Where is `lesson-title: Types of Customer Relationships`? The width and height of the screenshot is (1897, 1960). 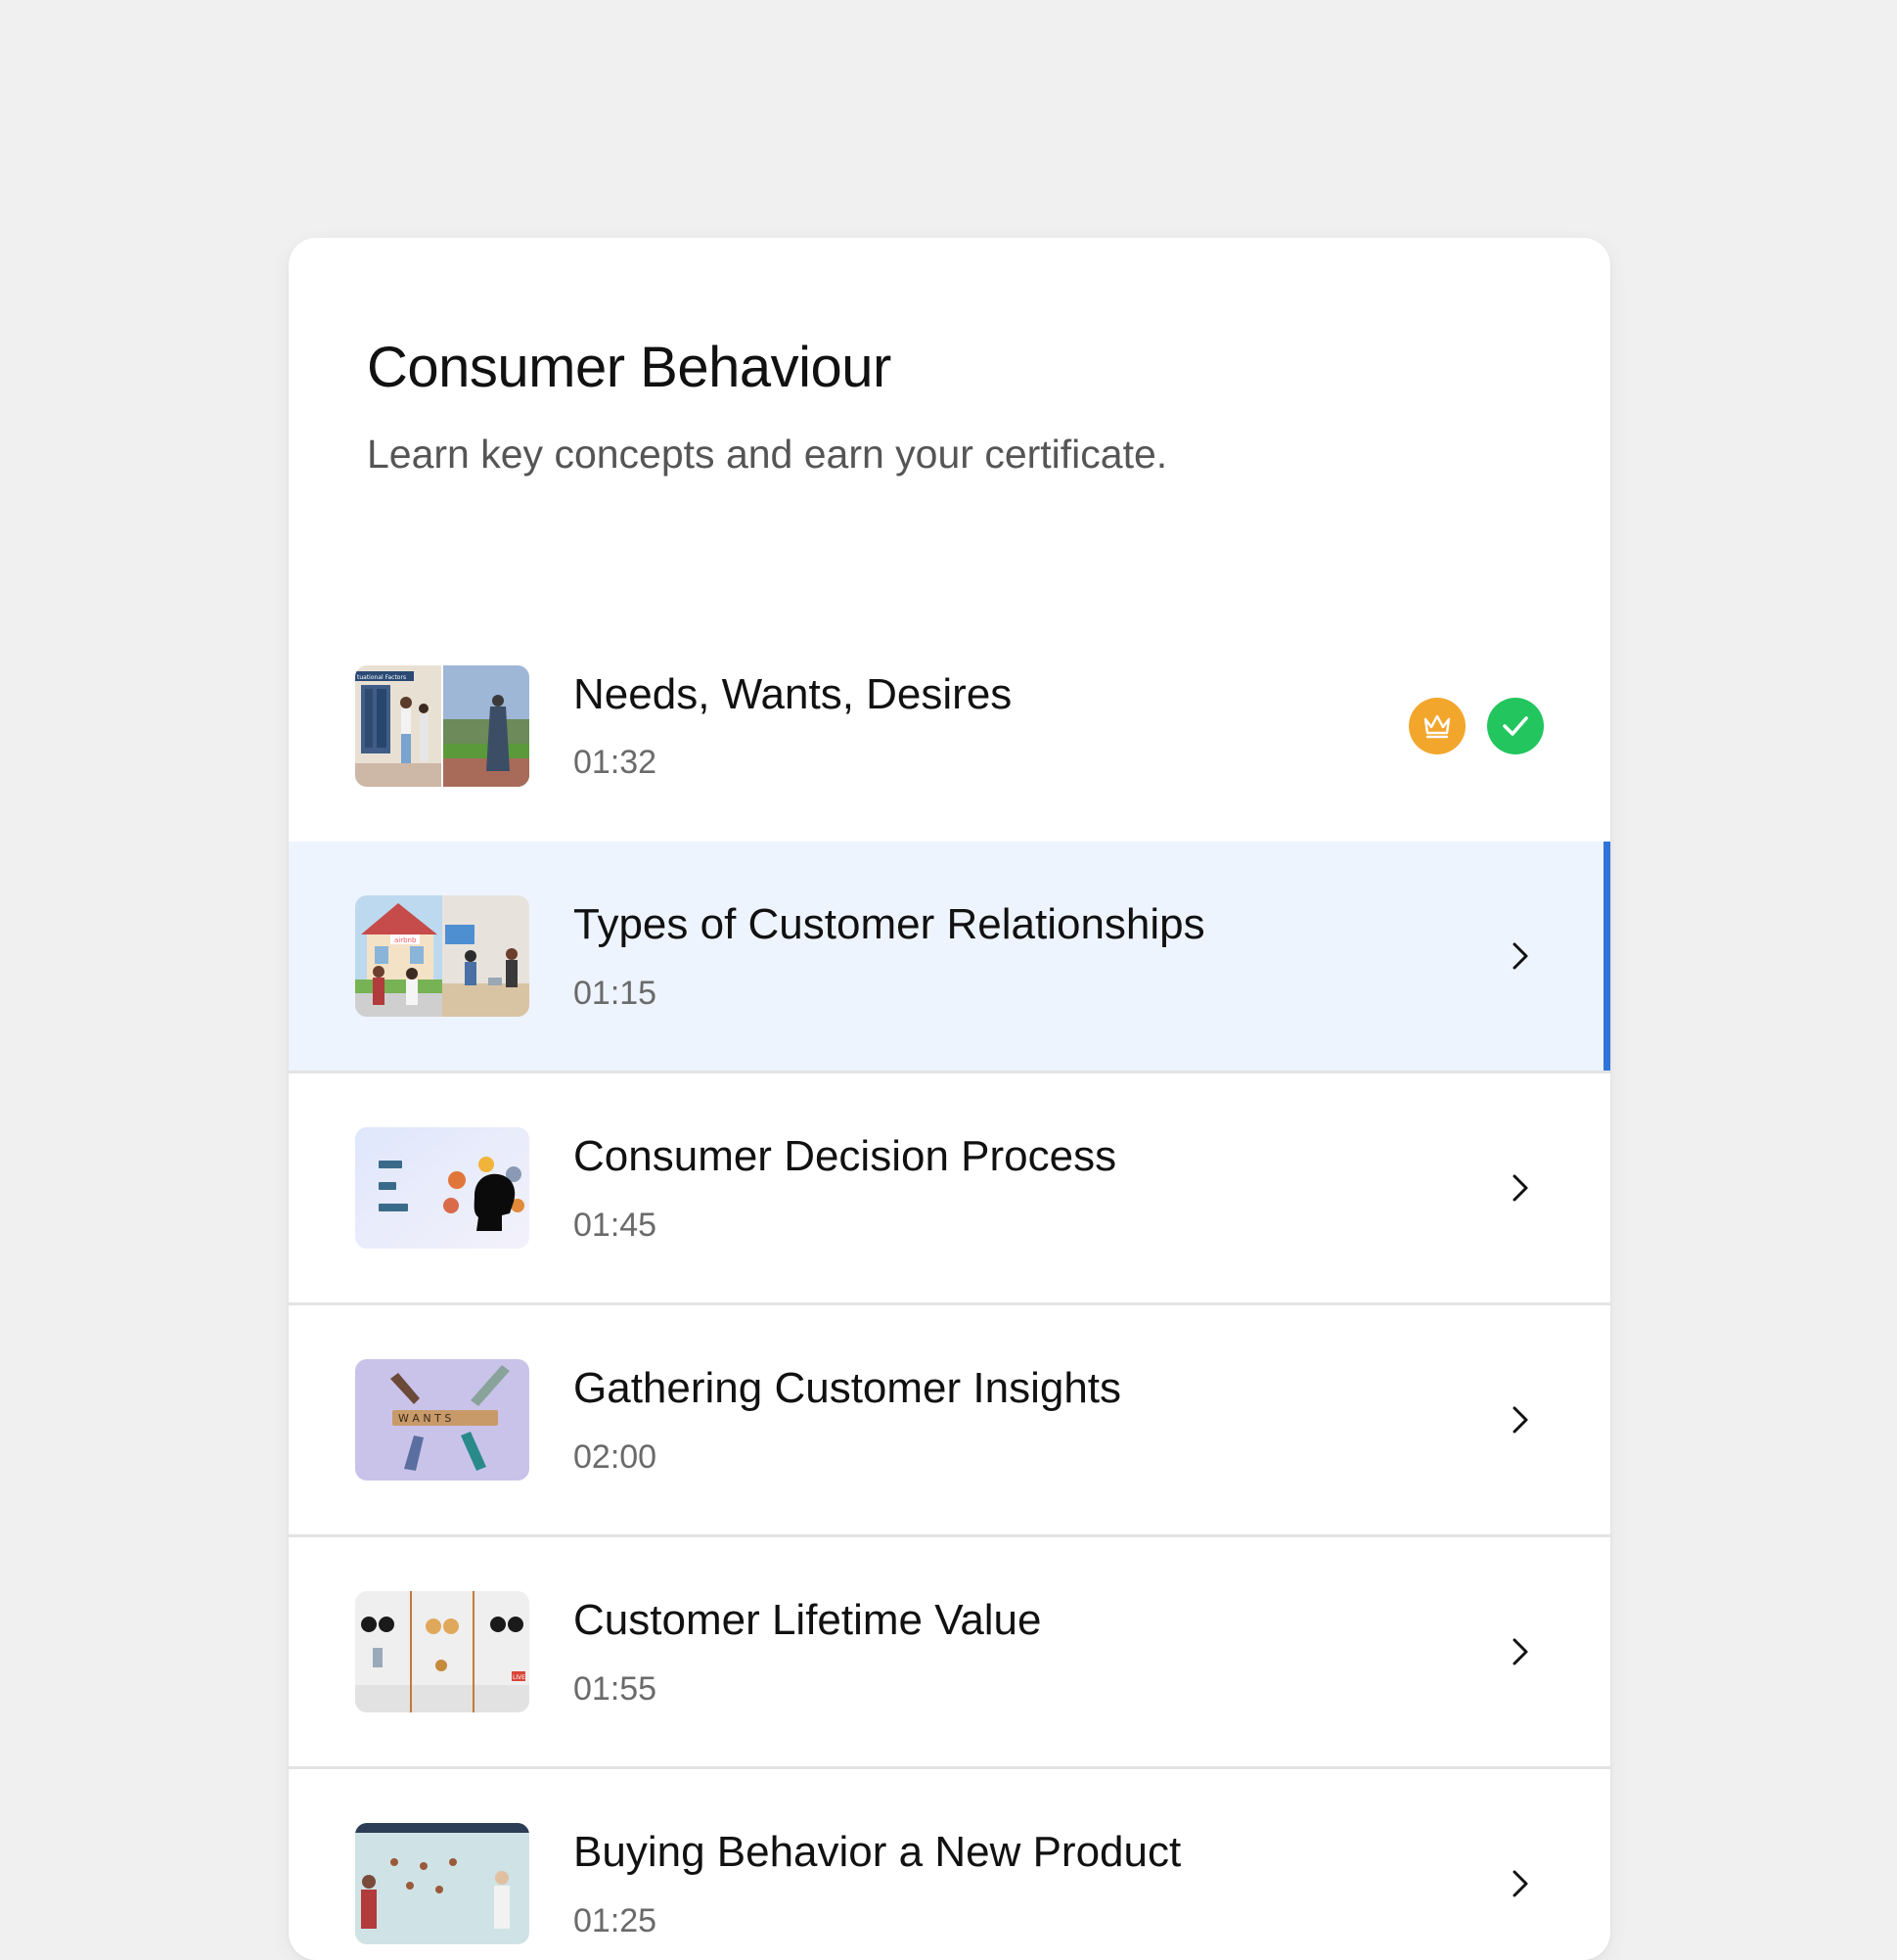
lesson-title: Types of Customer Relationships is located at coordinates (889, 924).